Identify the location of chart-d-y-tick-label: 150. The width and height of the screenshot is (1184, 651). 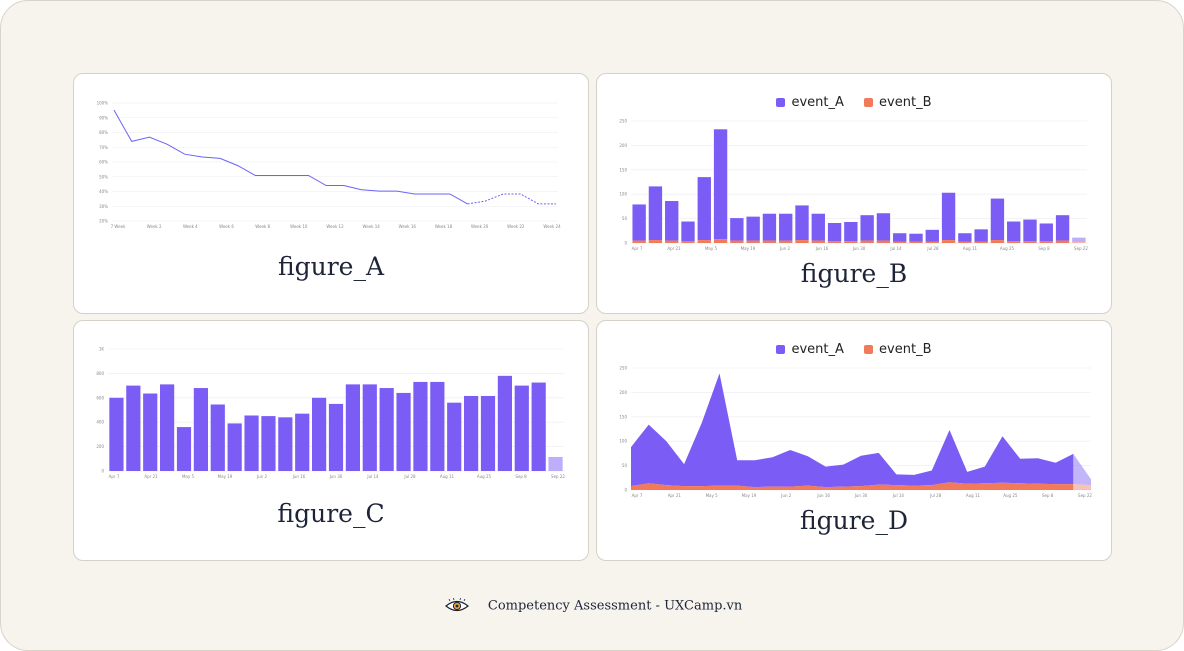
(623, 416).